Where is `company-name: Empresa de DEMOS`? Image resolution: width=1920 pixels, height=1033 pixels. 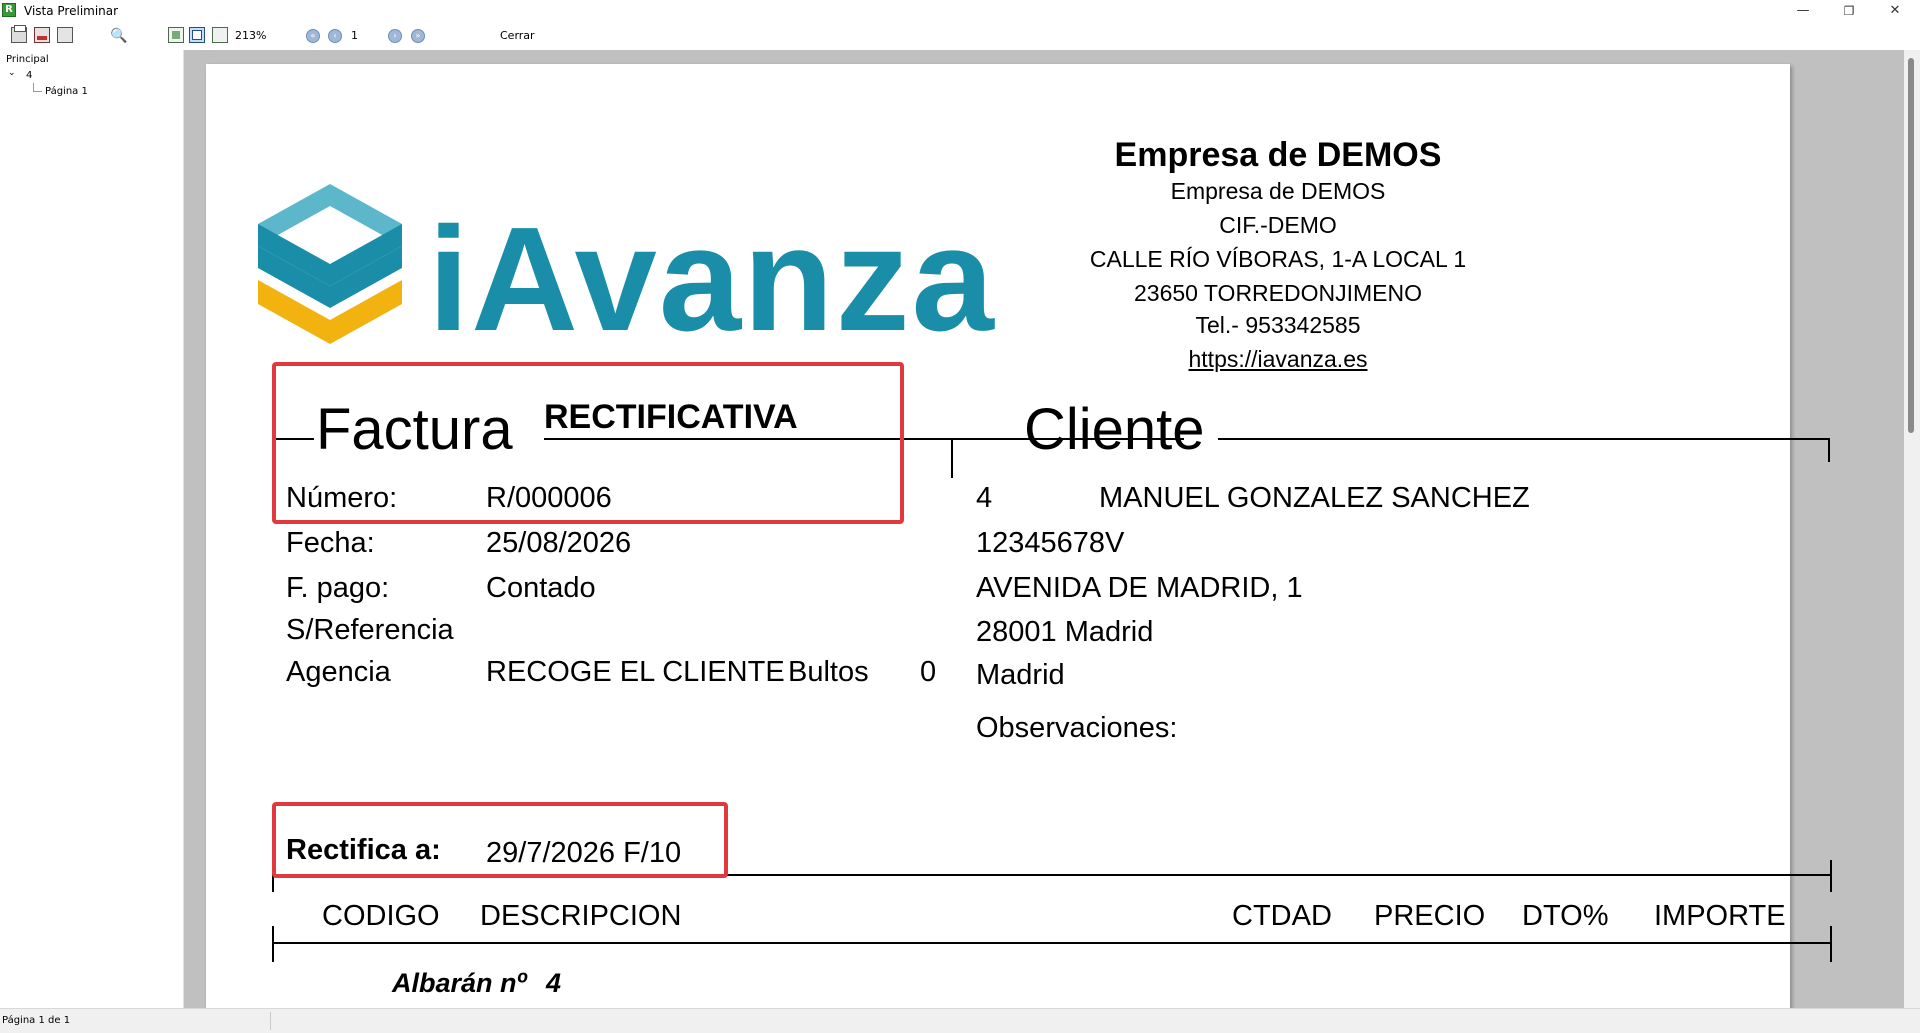 company-name: Empresa de DEMOS is located at coordinates (1278, 191).